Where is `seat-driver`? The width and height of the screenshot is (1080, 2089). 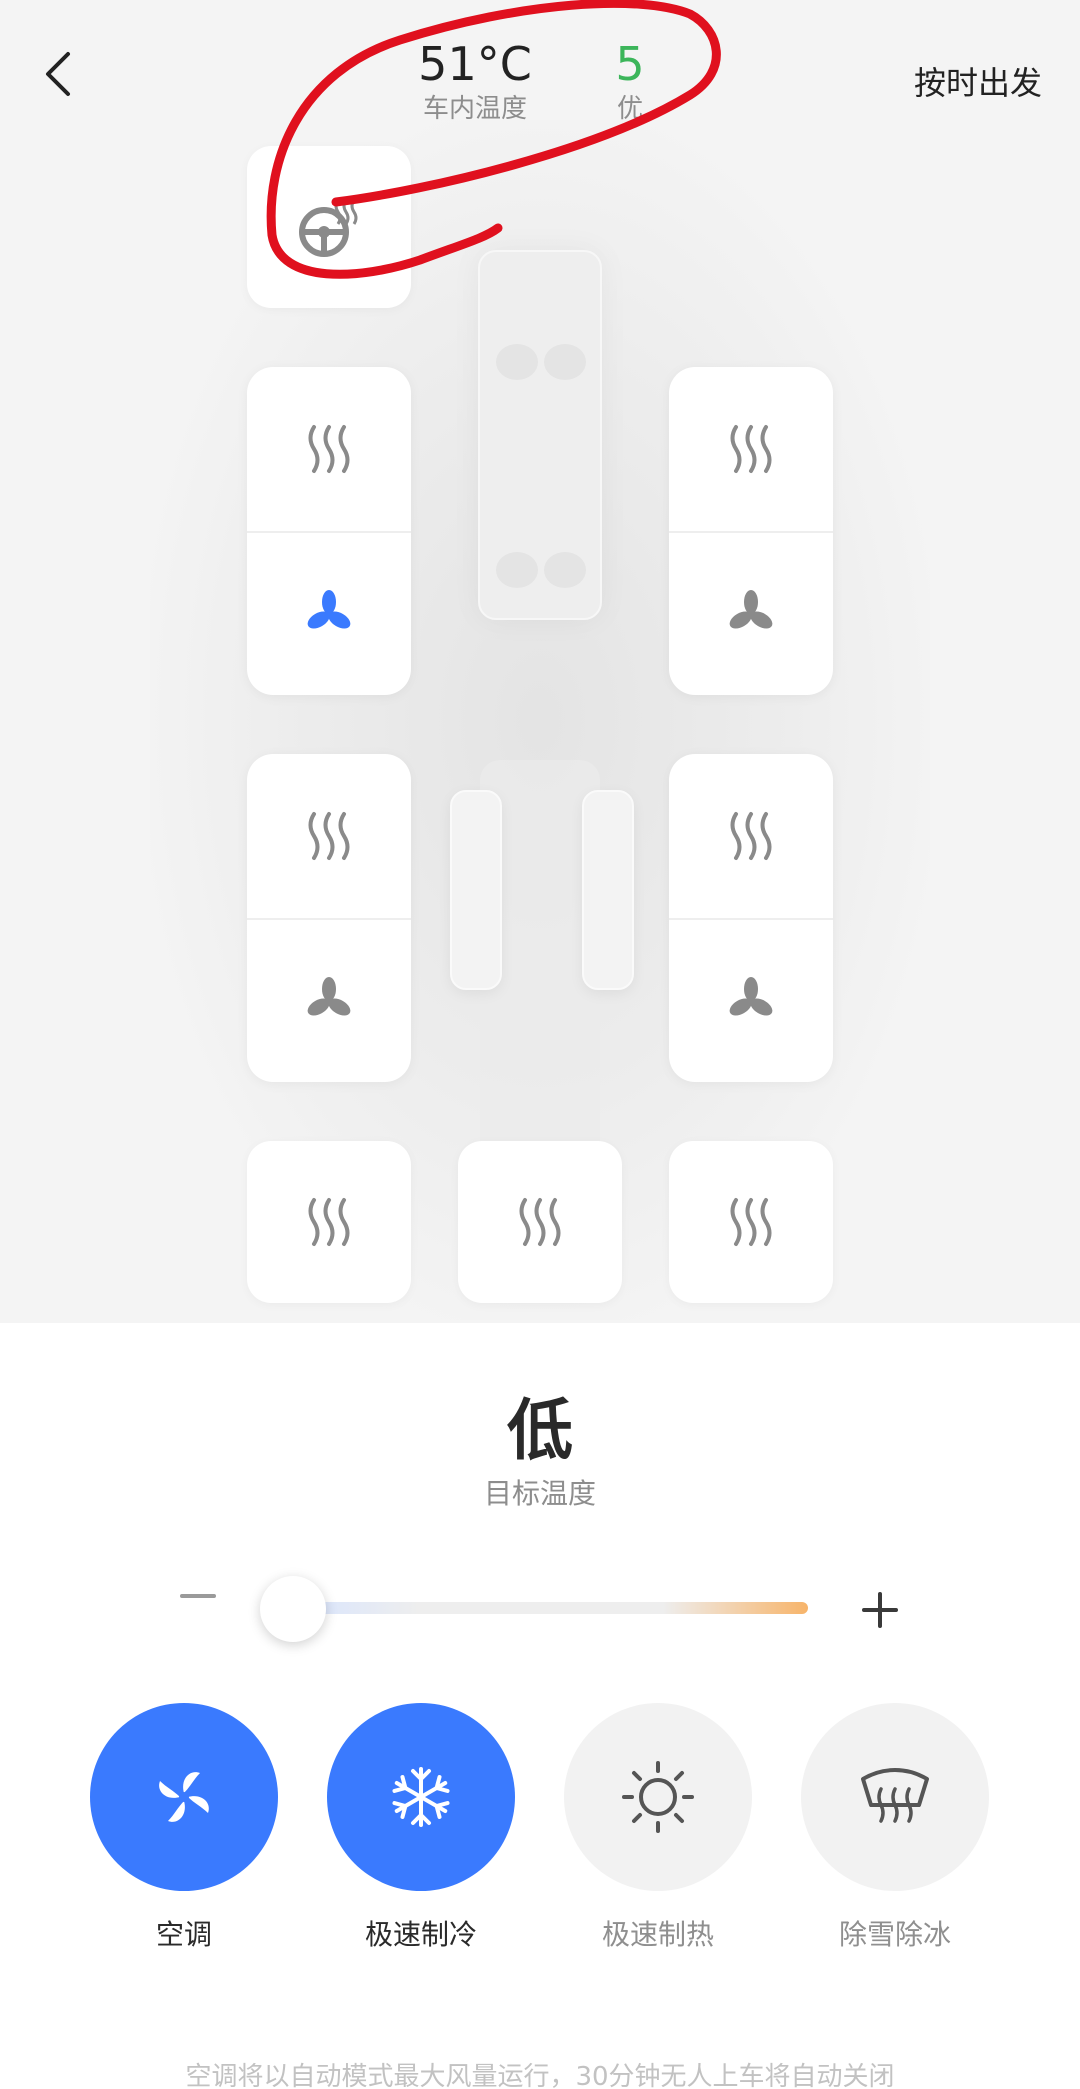
seat-driver is located at coordinates (329, 531).